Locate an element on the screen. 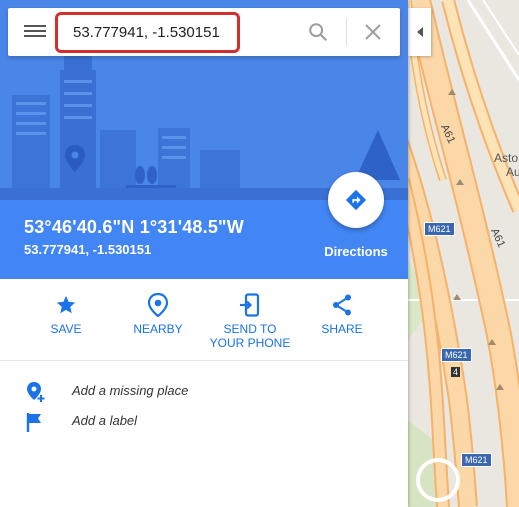  share-button: SHARE is located at coordinates (342, 314).